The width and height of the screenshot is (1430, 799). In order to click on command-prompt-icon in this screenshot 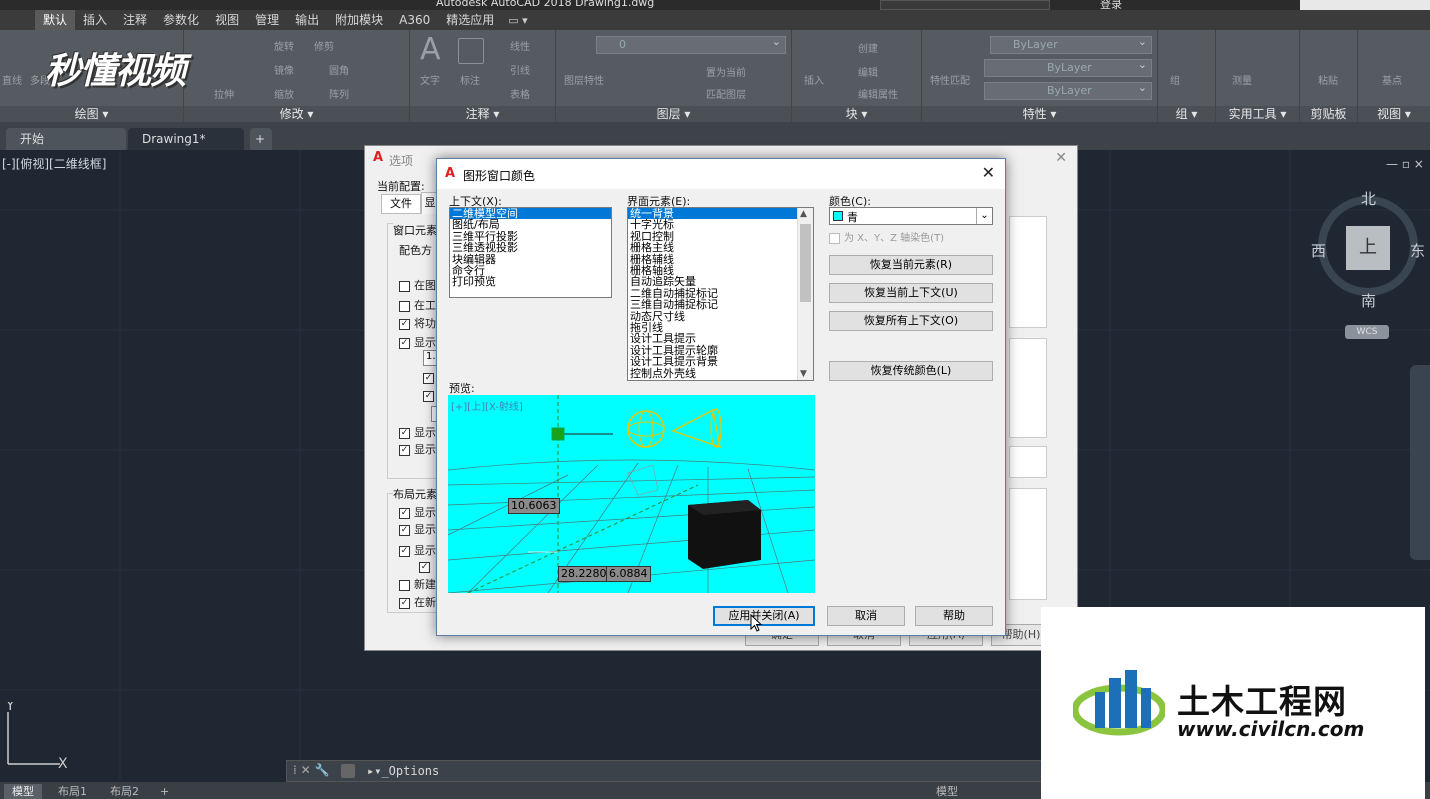, I will do `click(348, 771)`.